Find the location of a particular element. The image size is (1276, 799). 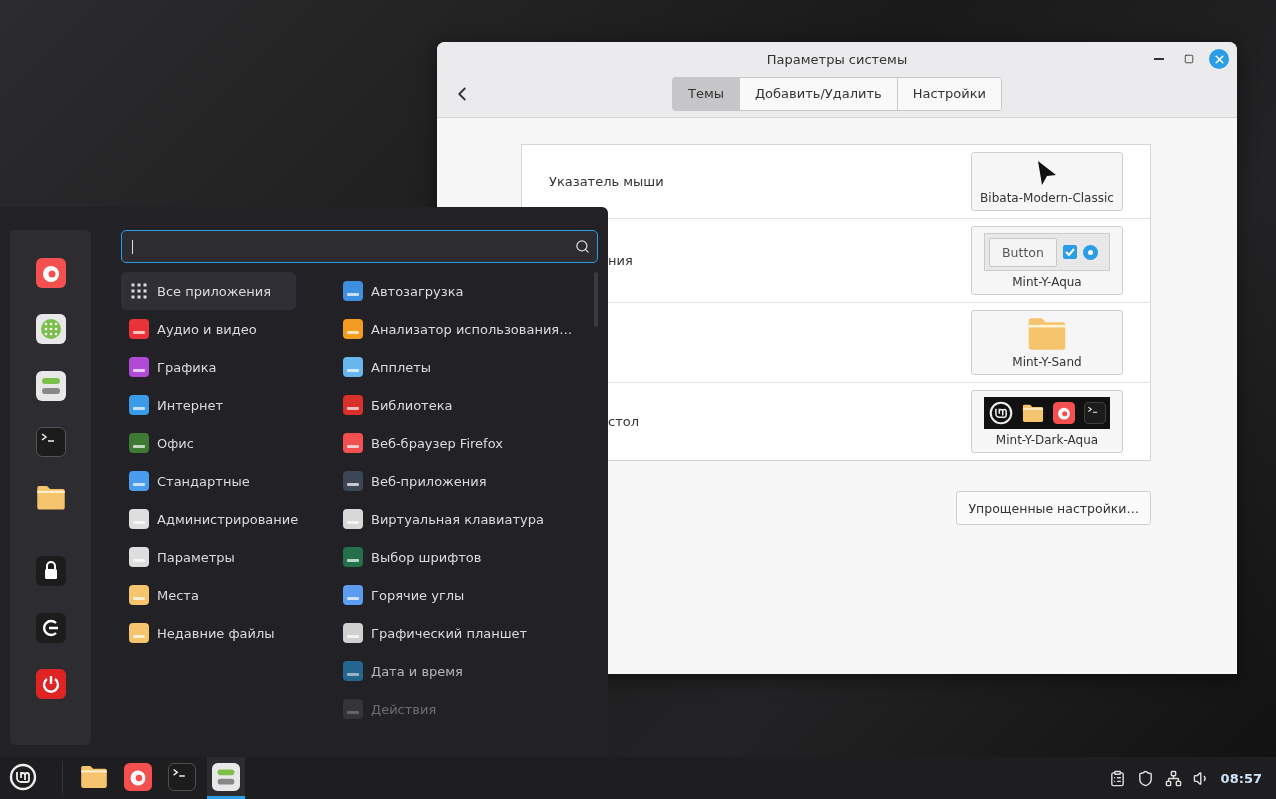

tab: Добавить/Удалить is located at coordinates (817, 93).